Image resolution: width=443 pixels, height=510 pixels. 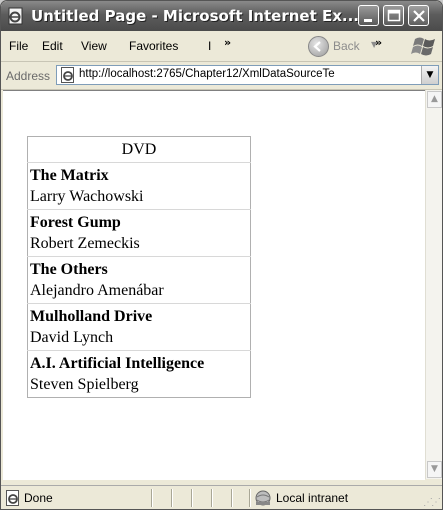 I want to click on dvd-director: Alejandro Amenábar, so click(x=97, y=290).